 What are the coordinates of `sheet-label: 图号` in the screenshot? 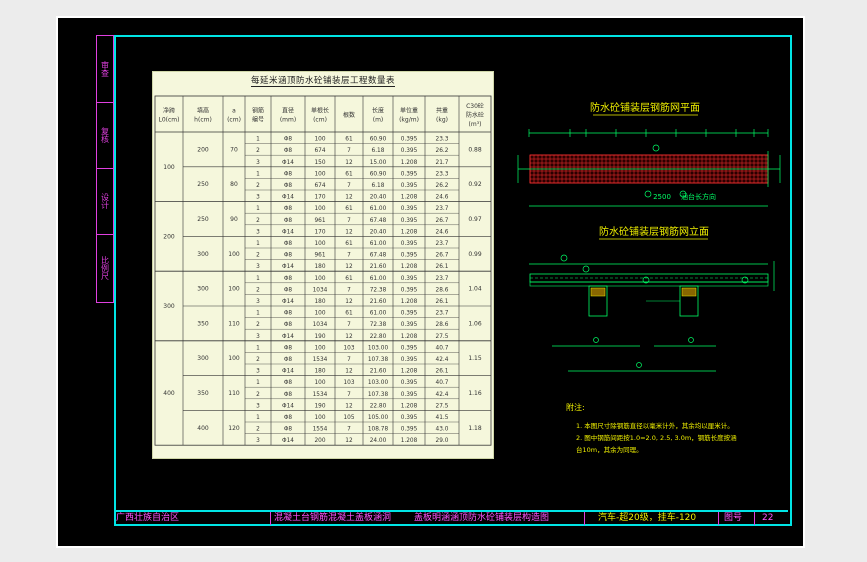 It's located at (733, 518).